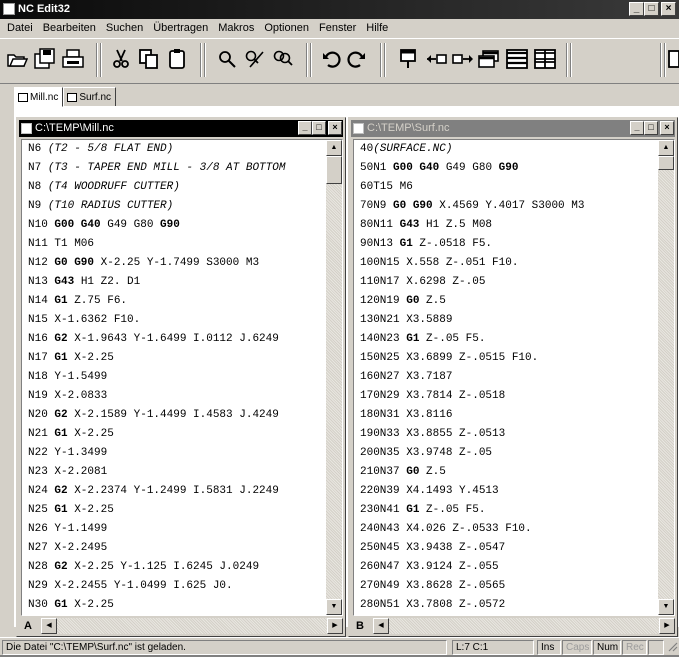  Describe the element at coordinates (90, 97) in the screenshot. I see `tab-surf-nc: Surf.nc` at that location.